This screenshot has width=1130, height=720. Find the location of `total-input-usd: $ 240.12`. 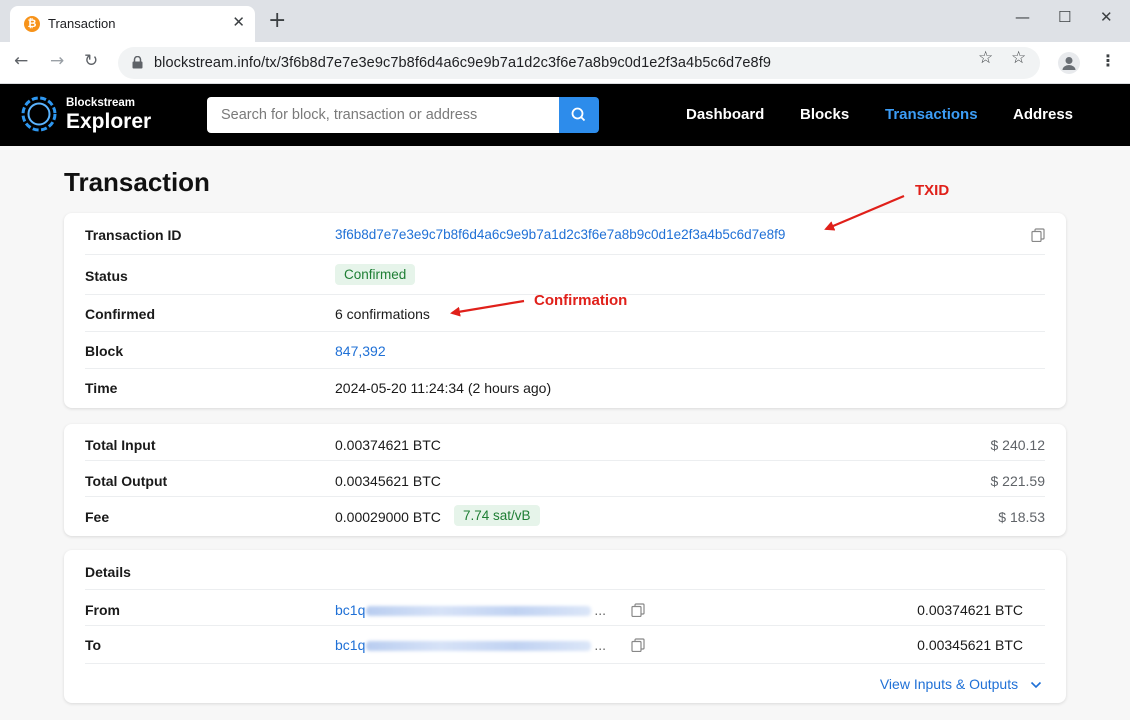

total-input-usd: $ 240.12 is located at coordinates (1018, 445).